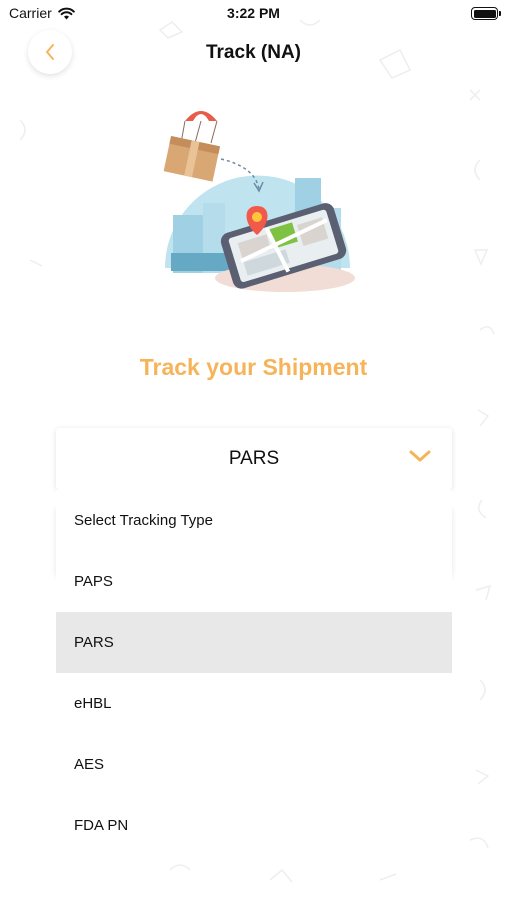  I want to click on page-title: Track (NA), so click(253, 52).